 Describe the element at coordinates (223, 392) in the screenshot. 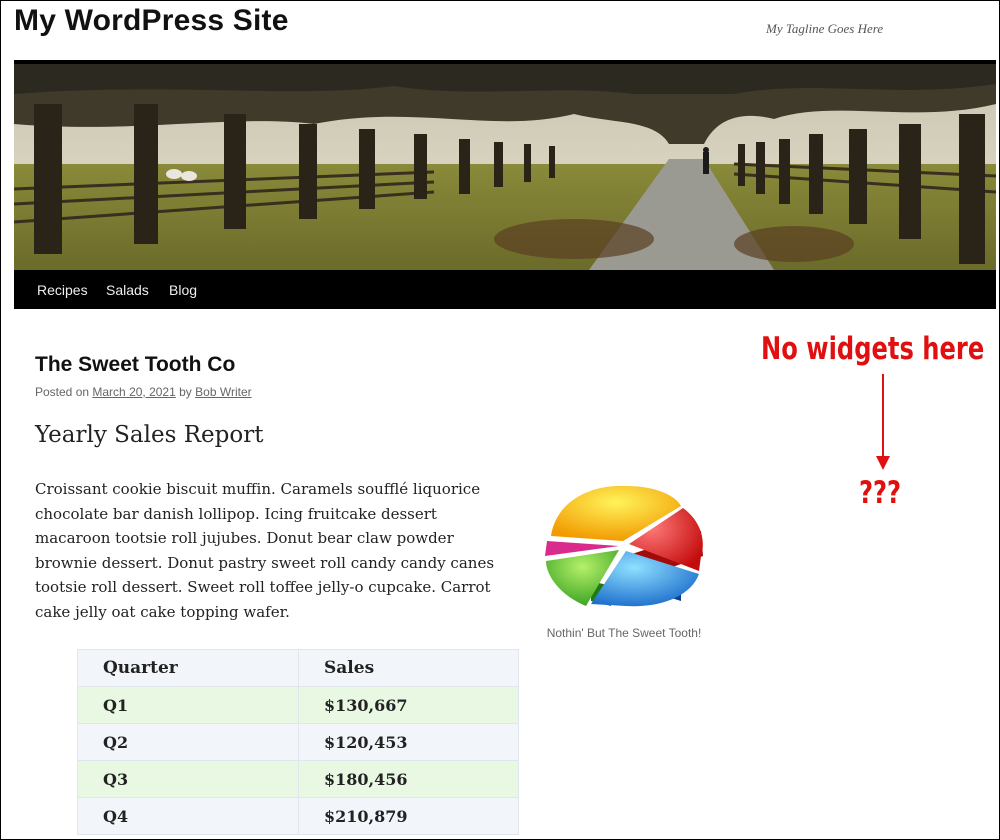

I see `post-author-link: Bob Writer` at that location.